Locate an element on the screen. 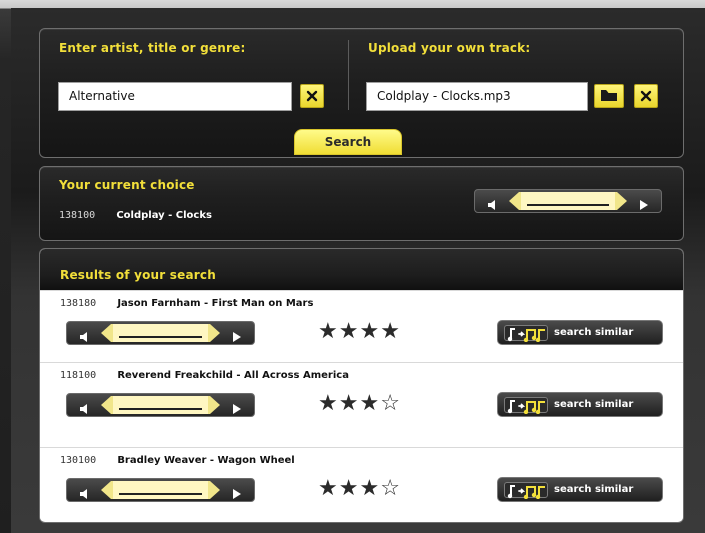 This screenshot has width=705, height=533. clear-upload-button is located at coordinates (646, 96).